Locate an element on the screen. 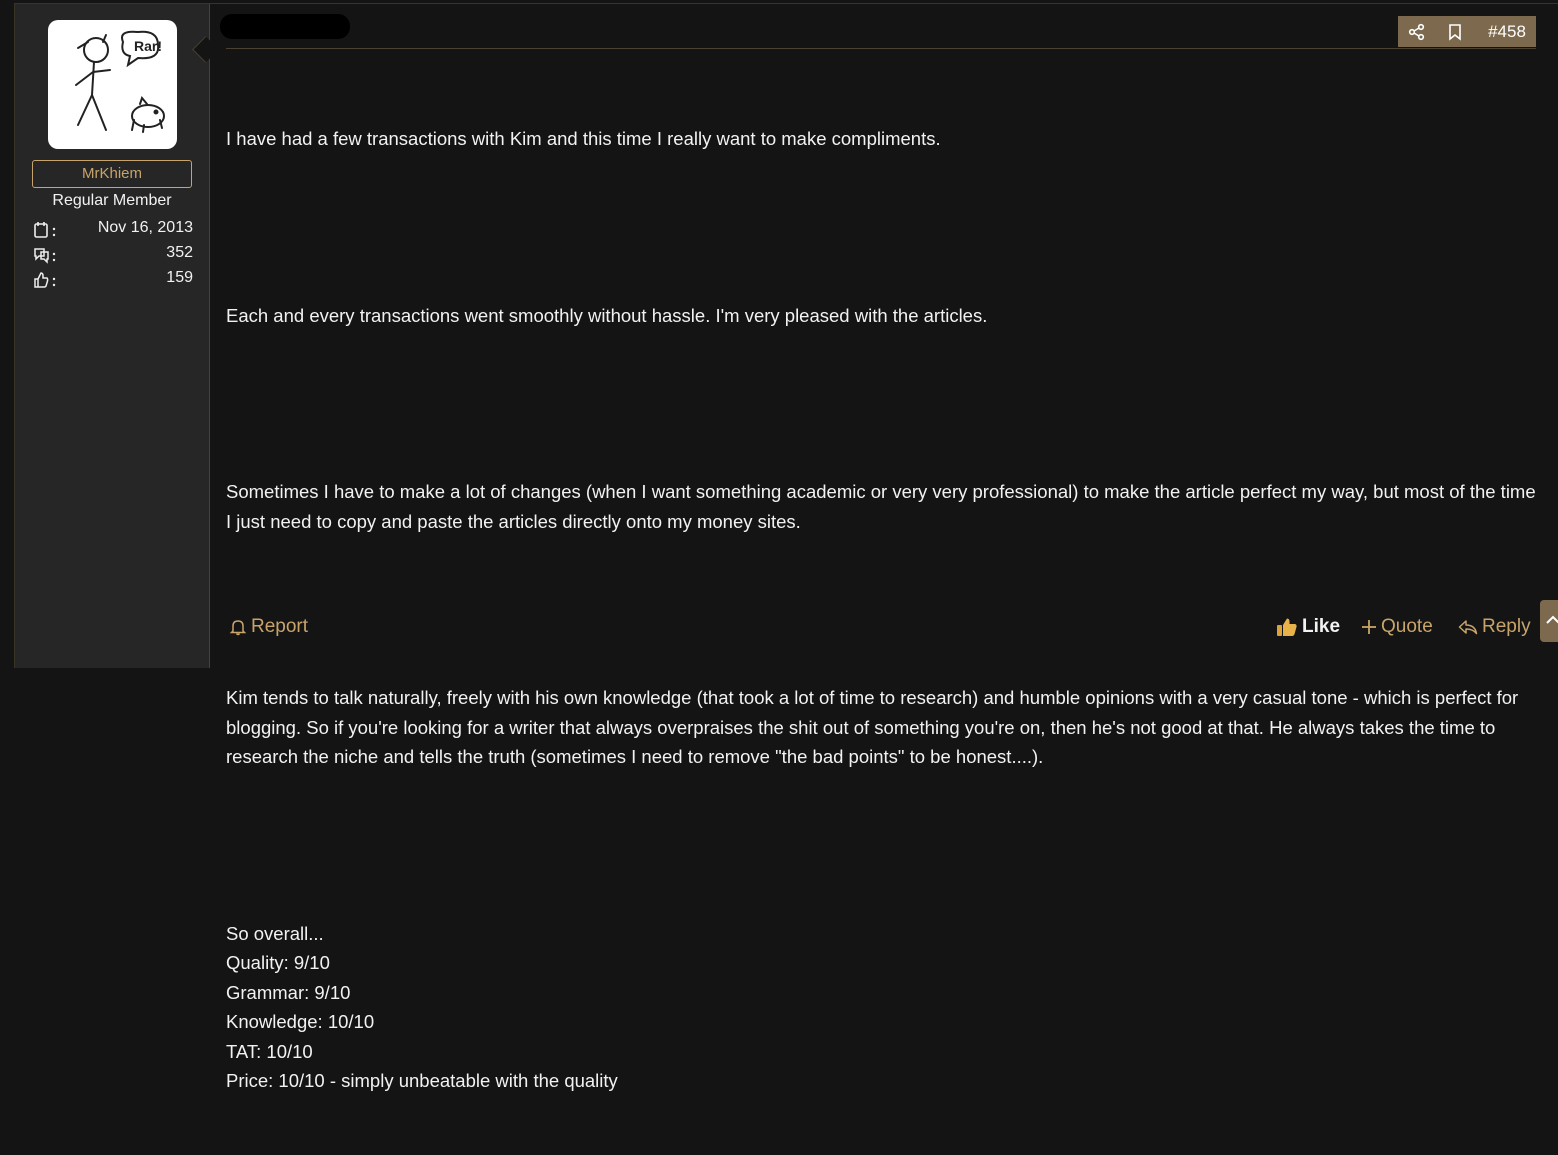 Image resolution: width=1558 pixels, height=1155 pixels. quote-label: Quote is located at coordinates (1407, 626).